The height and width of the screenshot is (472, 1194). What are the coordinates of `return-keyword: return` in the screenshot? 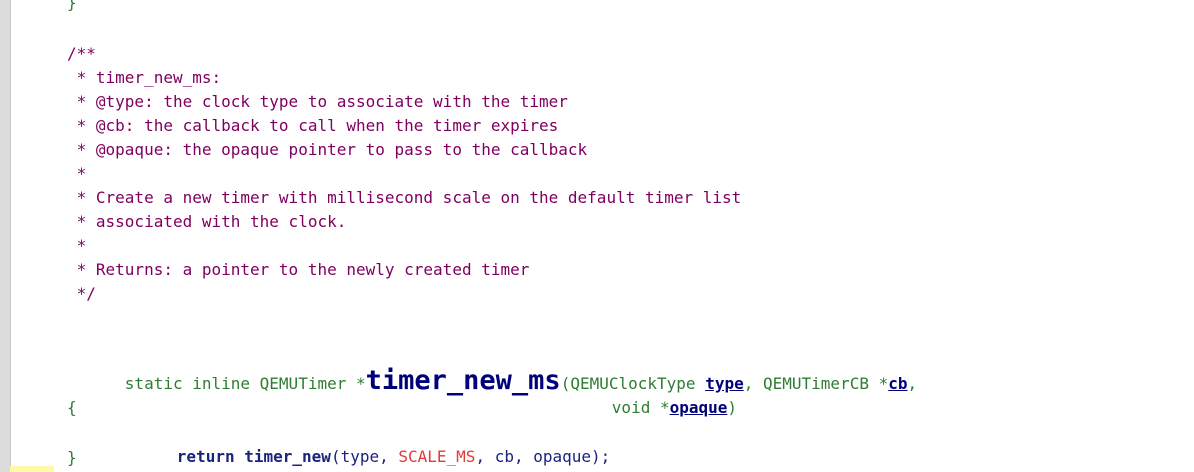 It's located at (210, 456).